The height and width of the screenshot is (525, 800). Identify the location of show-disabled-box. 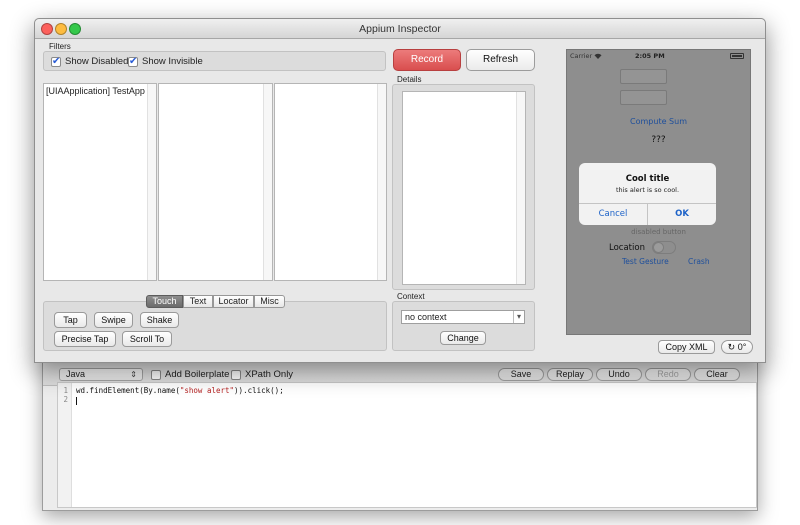
(56, 62).